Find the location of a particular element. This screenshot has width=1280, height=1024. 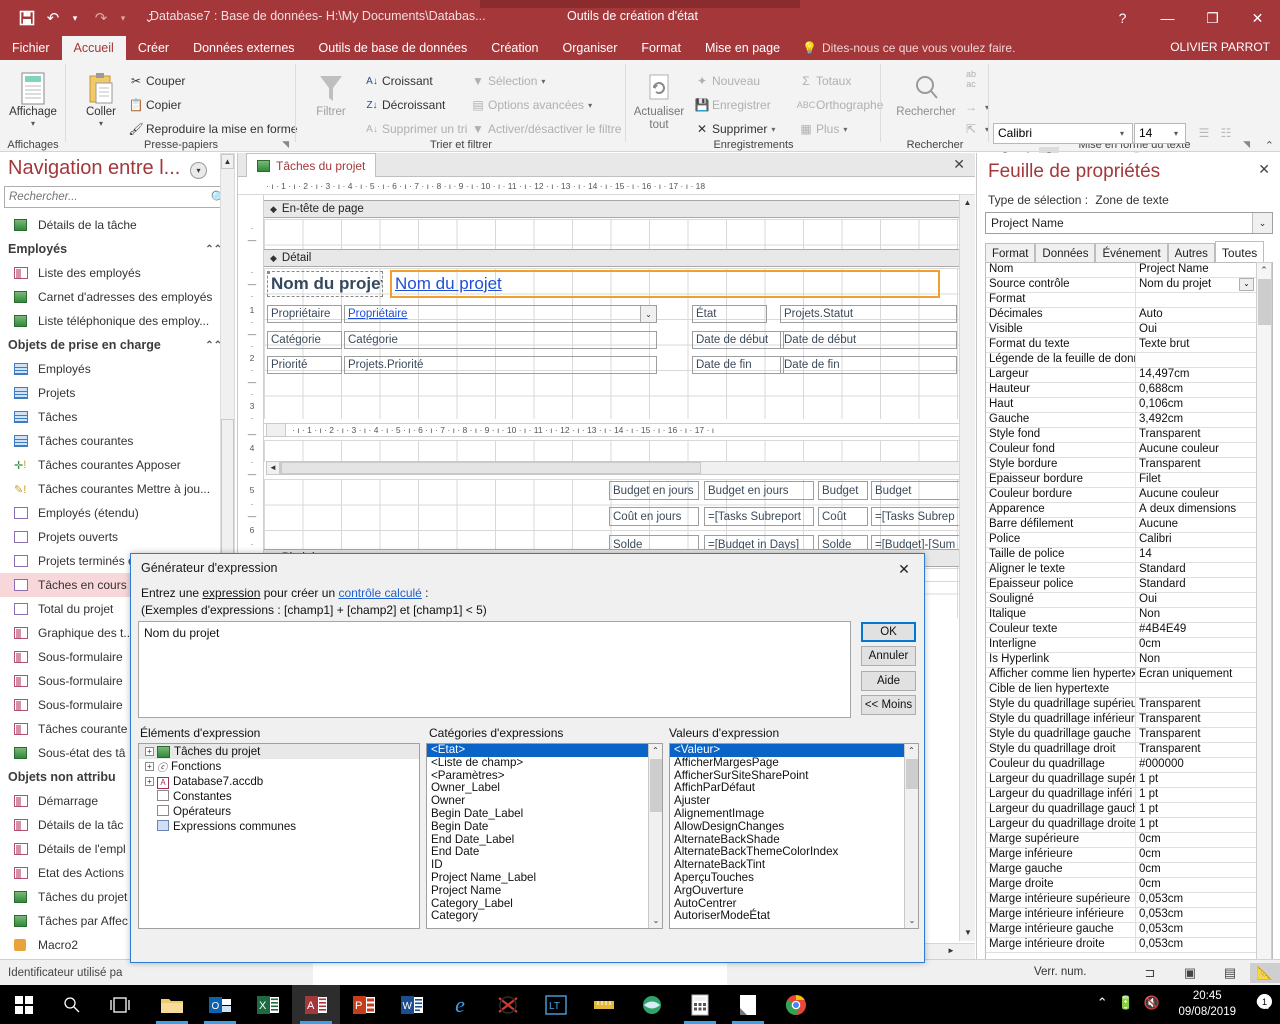

property-value: 0,053cm is located at coordinates (1204, 930).